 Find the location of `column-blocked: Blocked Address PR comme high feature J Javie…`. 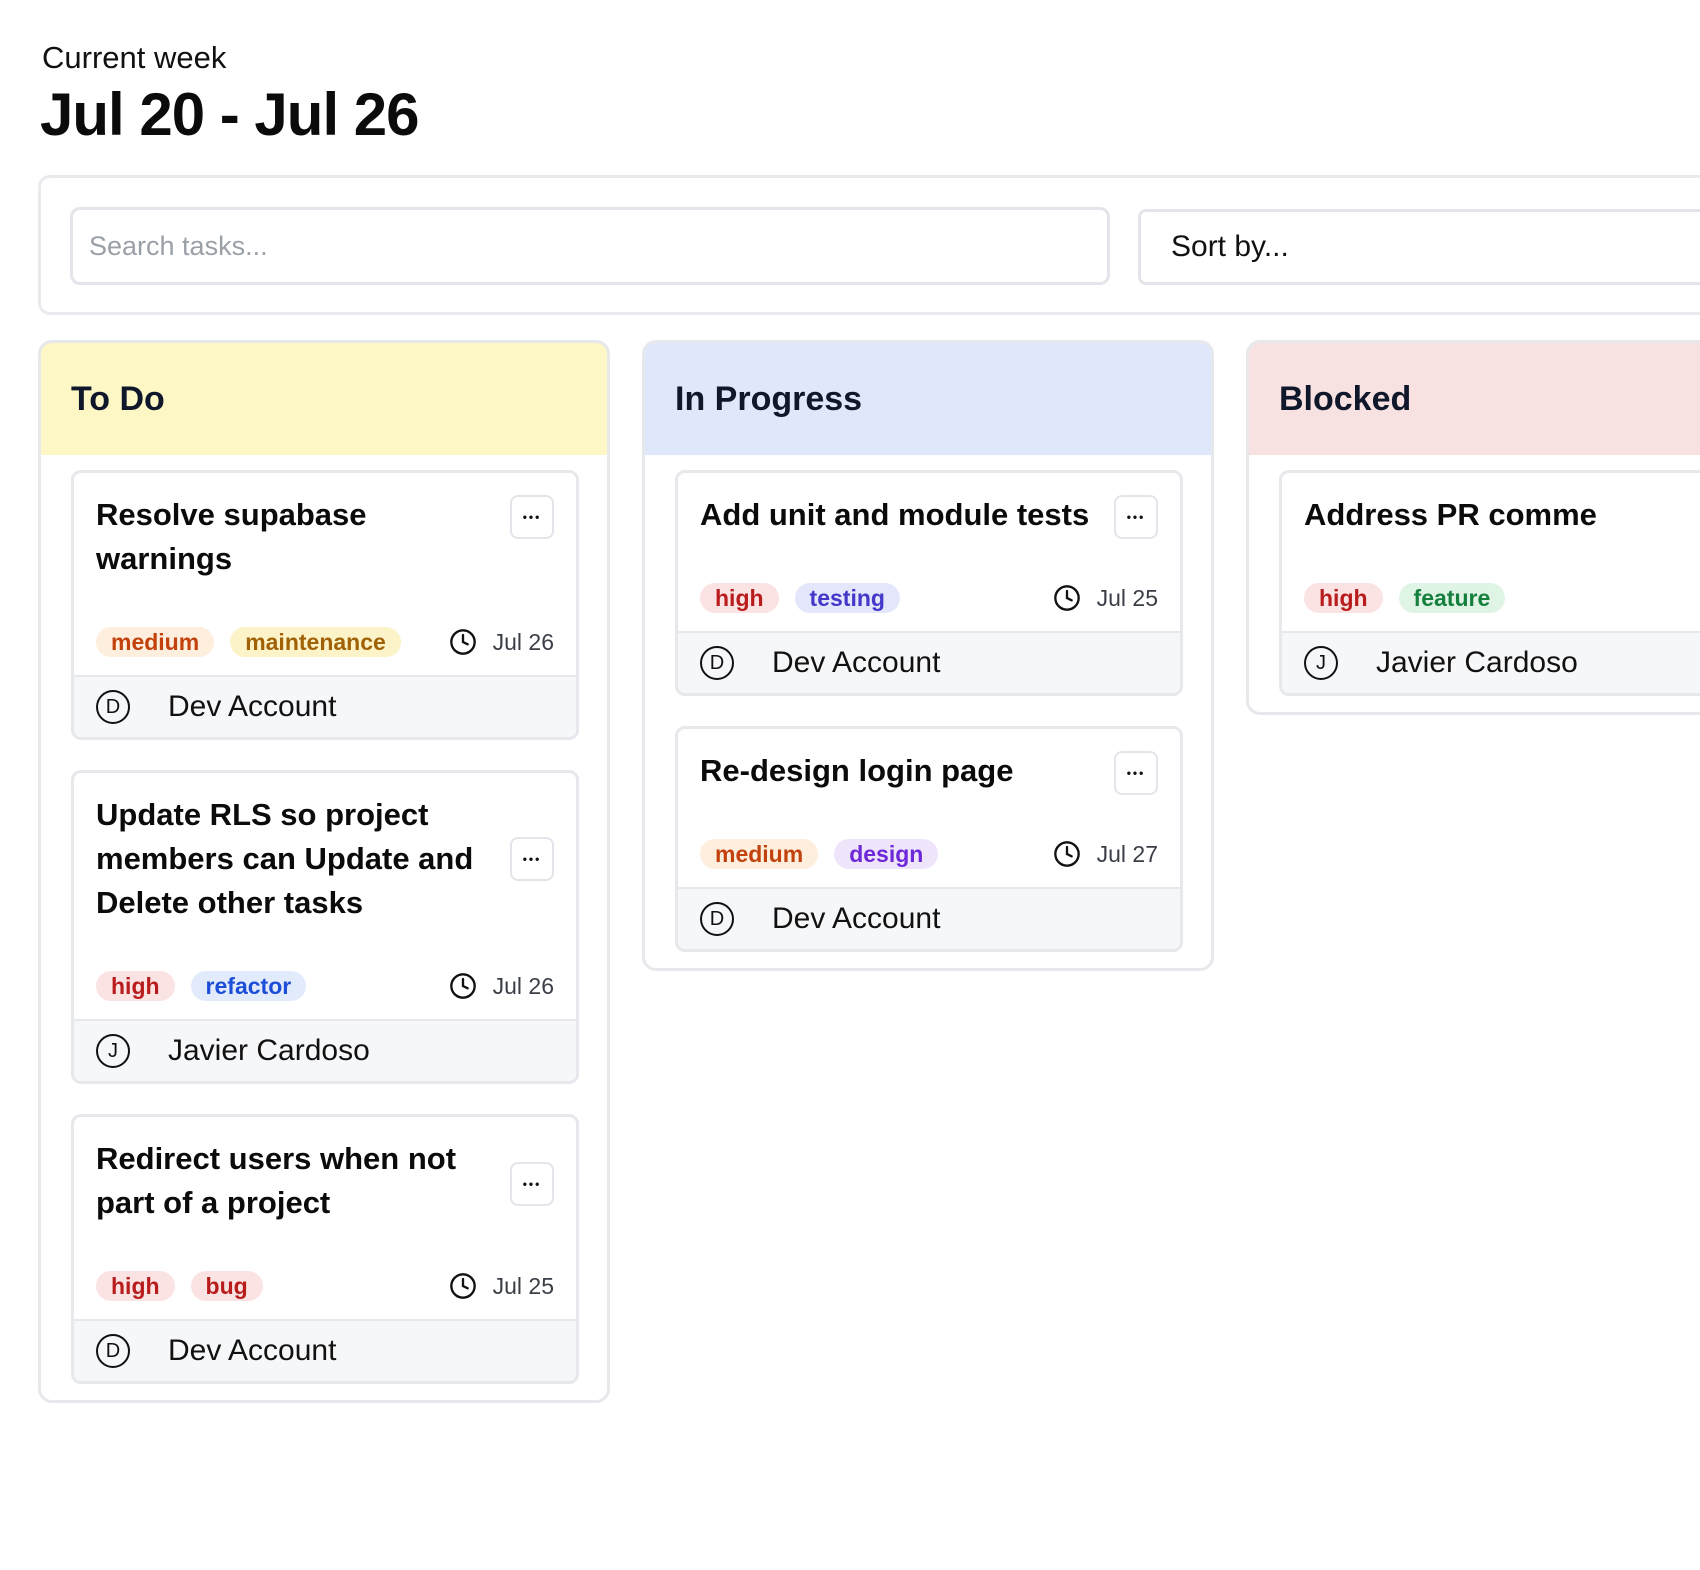

column-blocked: Blocked Address PR comme high feature J Javie… is located at coordinates (1473, 527).